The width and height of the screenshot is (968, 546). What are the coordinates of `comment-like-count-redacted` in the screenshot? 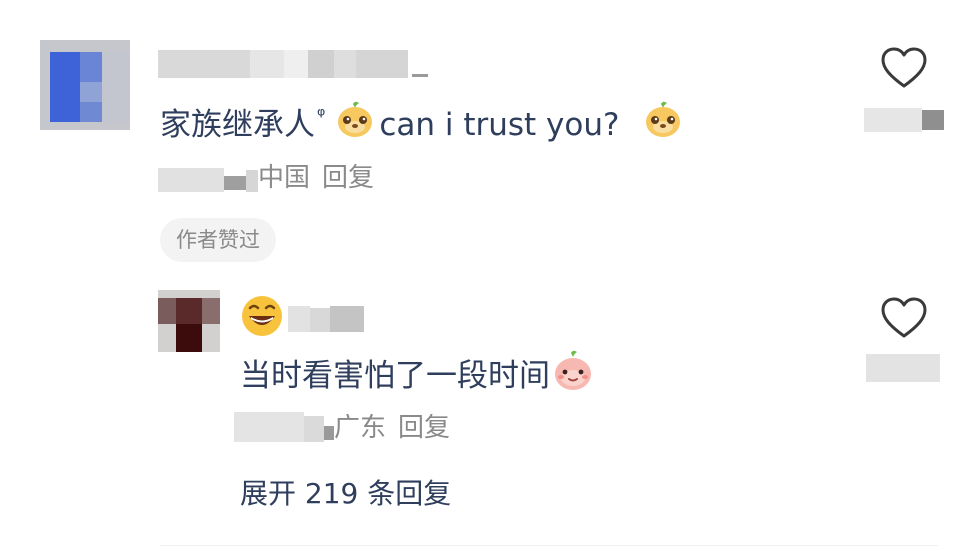 It's located at (904, 120).